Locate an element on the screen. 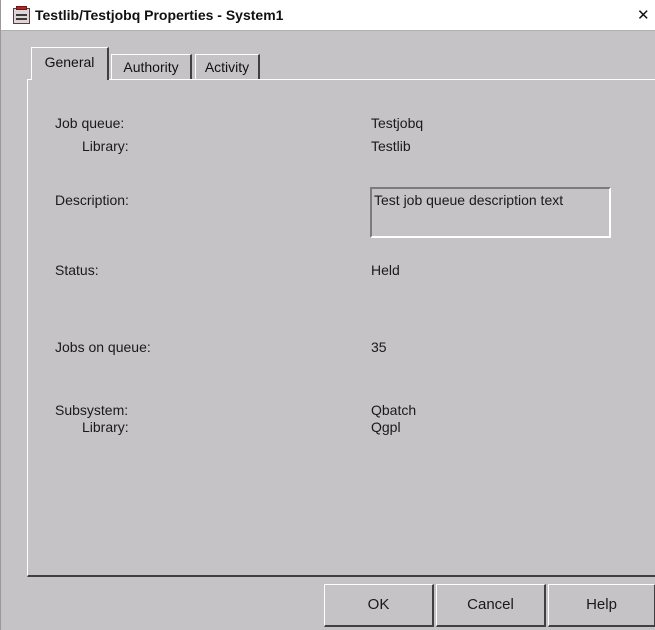 The height and width of the screenshot is (630, 655). status-value: Held is located at coordinates (385, 270).